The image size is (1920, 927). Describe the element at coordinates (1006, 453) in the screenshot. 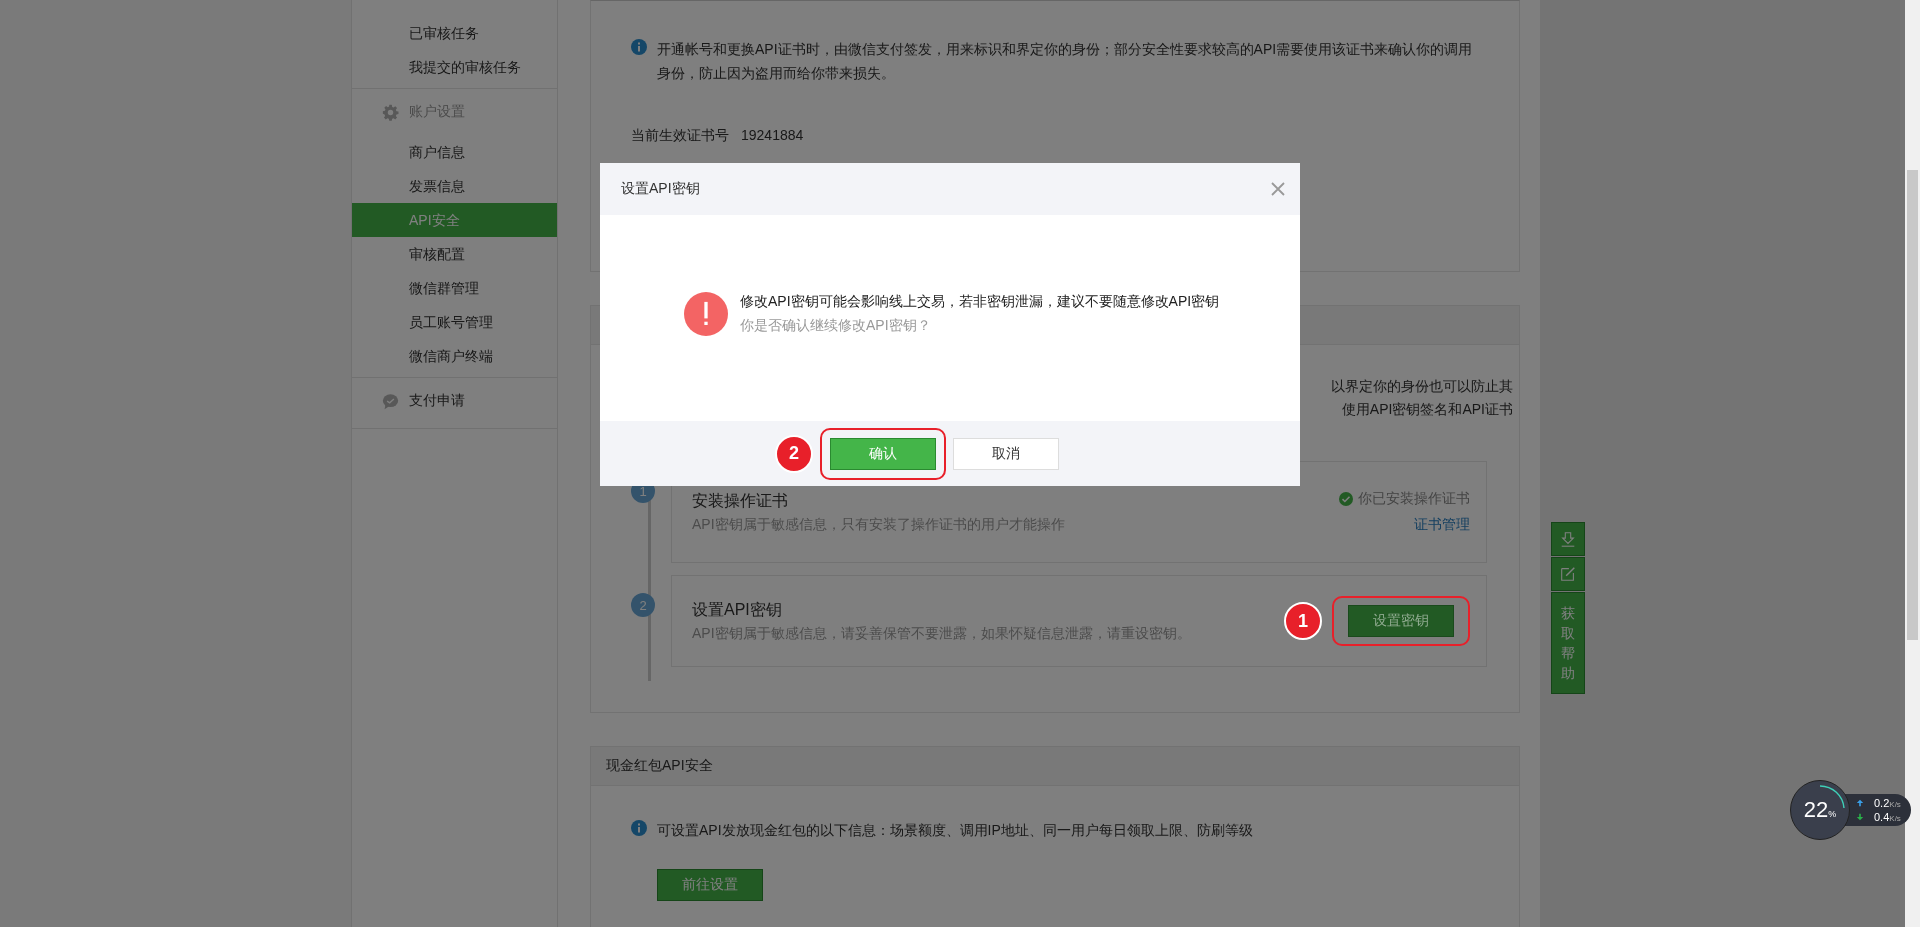

I see `cancel-button: 取消` at that location.